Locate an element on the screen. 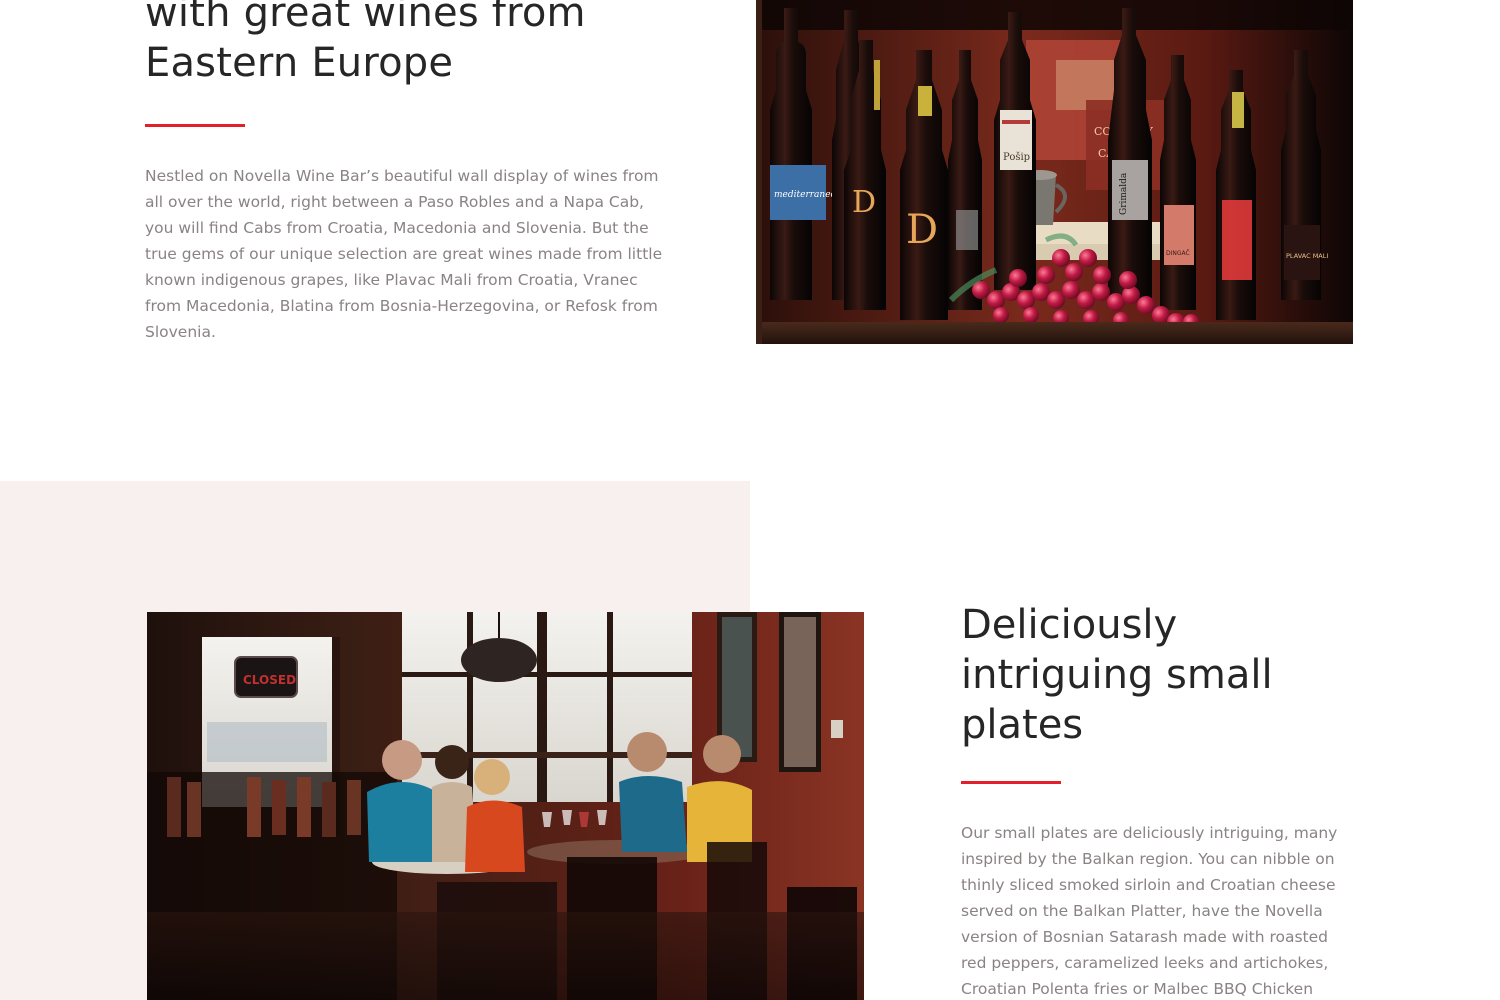 Image resolution: width=1500 pixels, height=1000 pixels. wines-heading-divider is located at coordinates (195, 125).